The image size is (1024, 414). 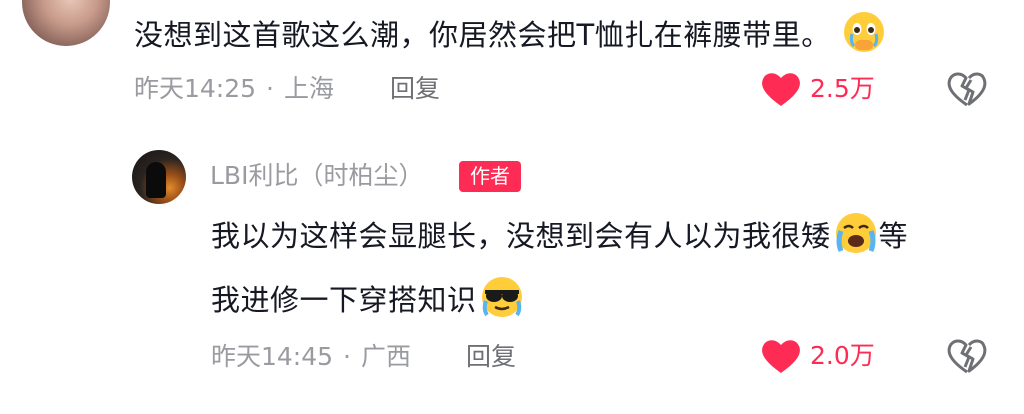 What do you see at coordinates (842, 355) in the screenshot?
I see `like-count: 2.0万` at bounding box center [842, 355].